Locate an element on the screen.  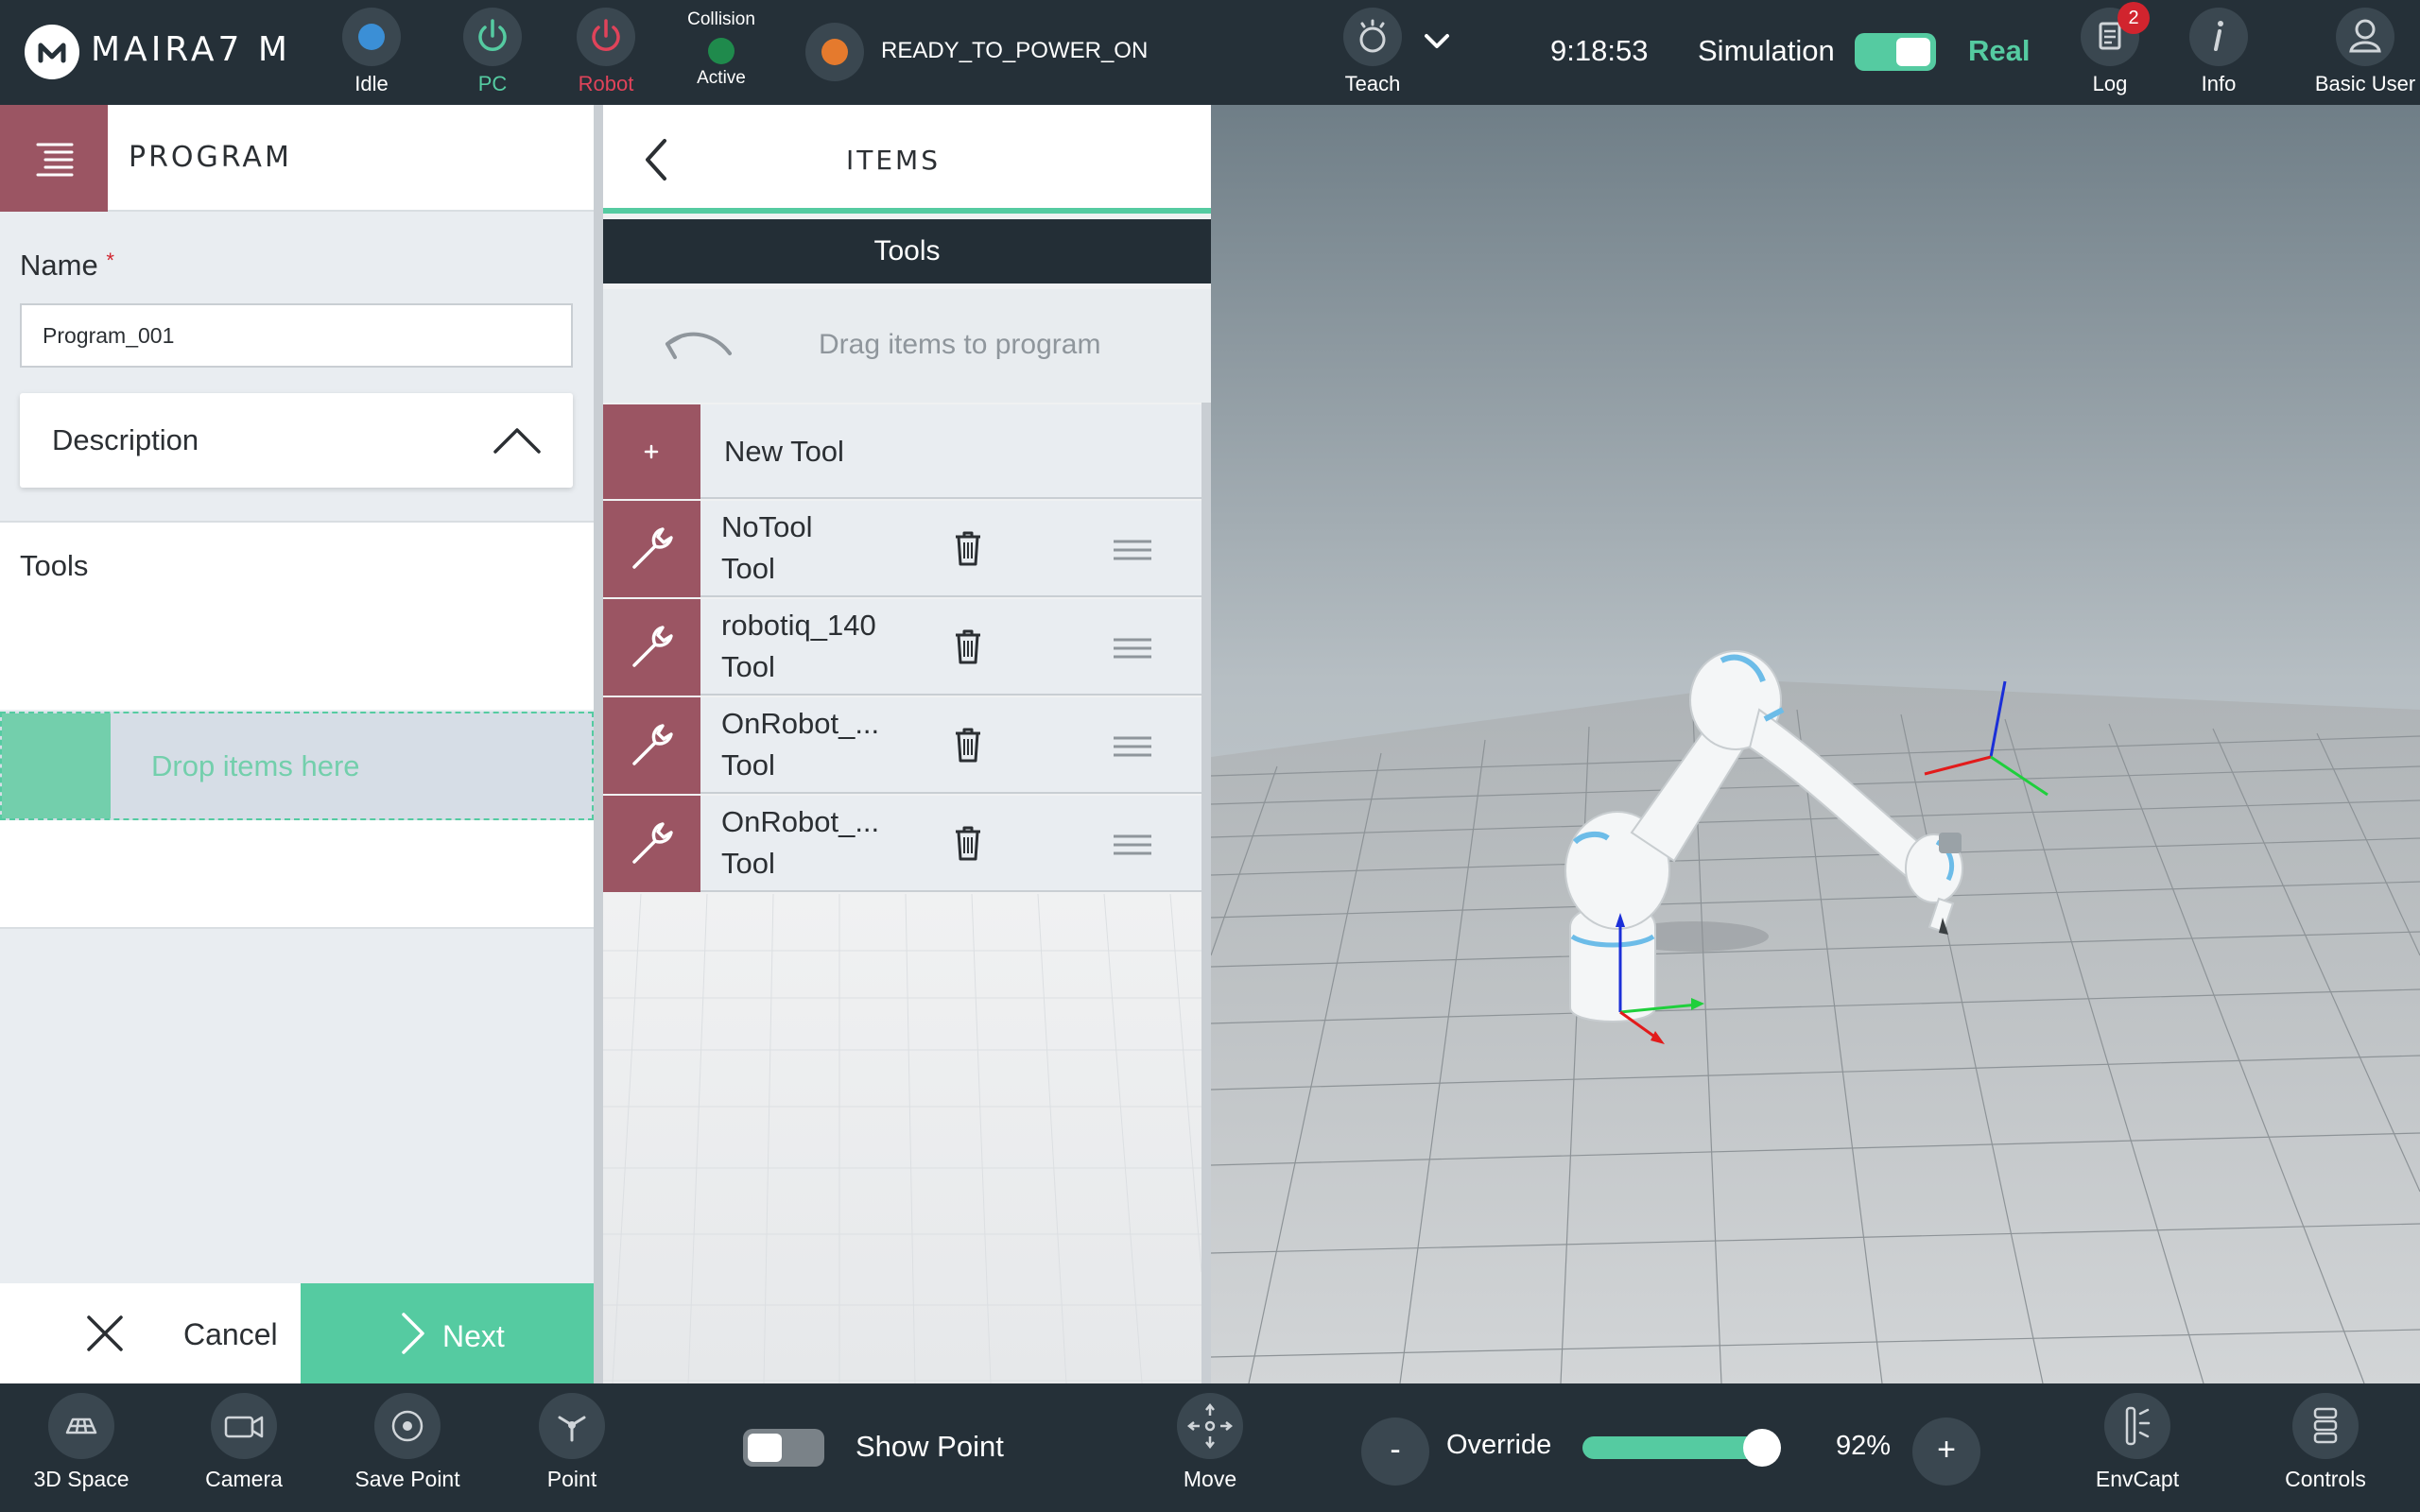
collision-status: Active is located at coordinates (721, 78).